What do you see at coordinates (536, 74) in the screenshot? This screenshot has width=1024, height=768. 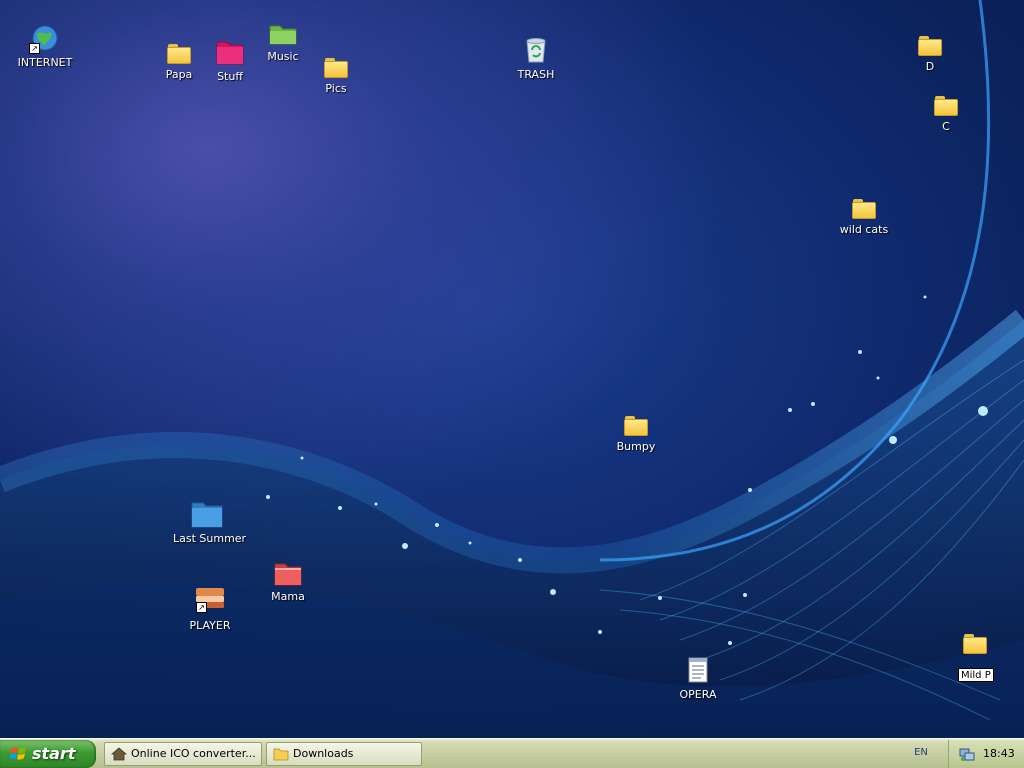 I see `desktop-icon-label: TRASH` at bounding box center [536, 74].